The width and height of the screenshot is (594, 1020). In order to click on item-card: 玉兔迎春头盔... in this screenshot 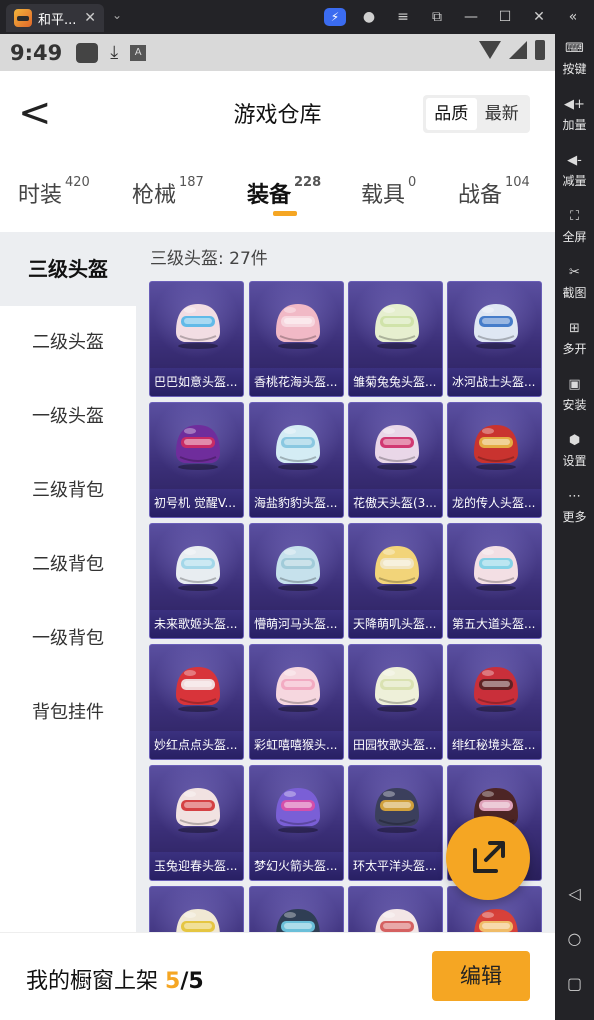, I will do `click(196, 823)`.